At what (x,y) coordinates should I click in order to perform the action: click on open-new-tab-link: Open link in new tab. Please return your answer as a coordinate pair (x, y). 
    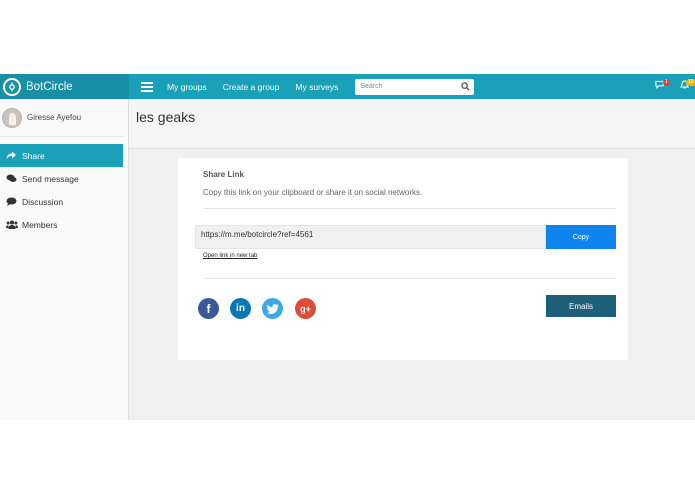
    Looking at the image, I should click on (230, 256).